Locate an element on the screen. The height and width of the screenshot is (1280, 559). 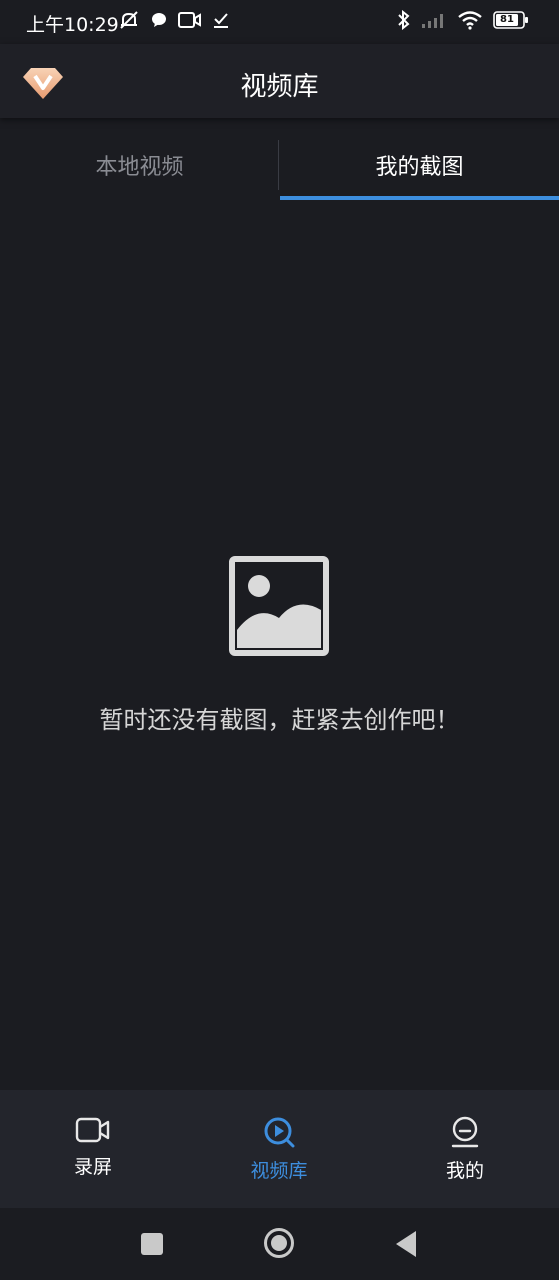
home-icon is located at coordinates (279, 1243).